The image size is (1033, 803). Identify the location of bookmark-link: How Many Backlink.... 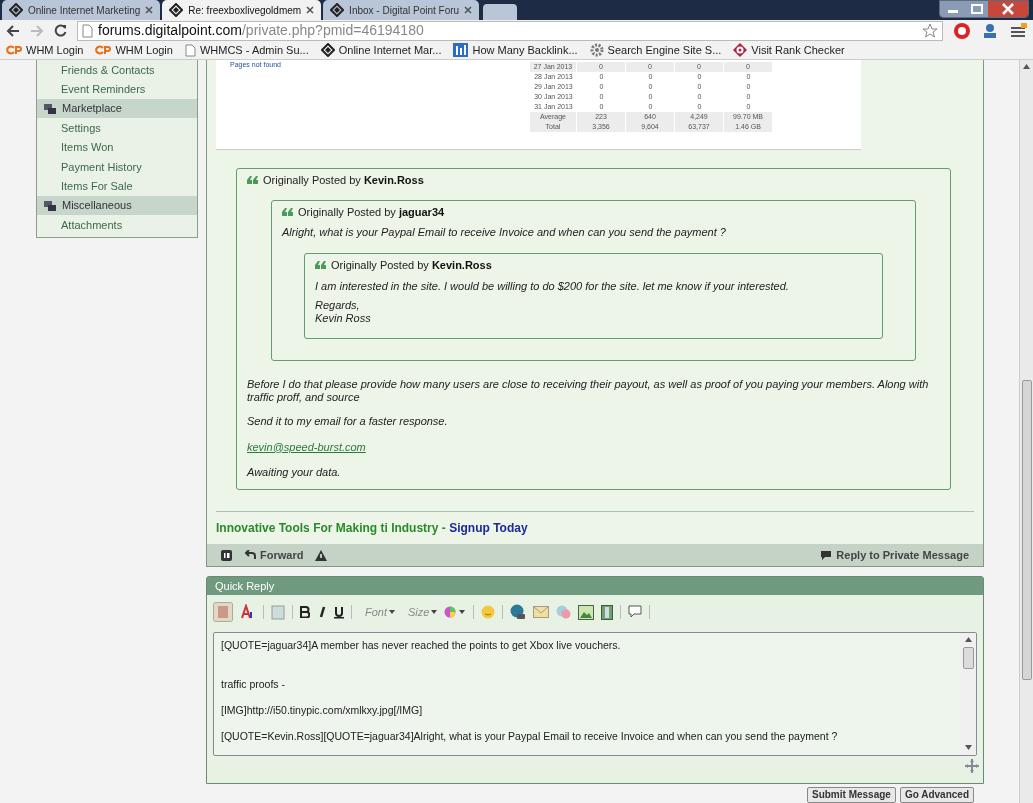
(515, 50).